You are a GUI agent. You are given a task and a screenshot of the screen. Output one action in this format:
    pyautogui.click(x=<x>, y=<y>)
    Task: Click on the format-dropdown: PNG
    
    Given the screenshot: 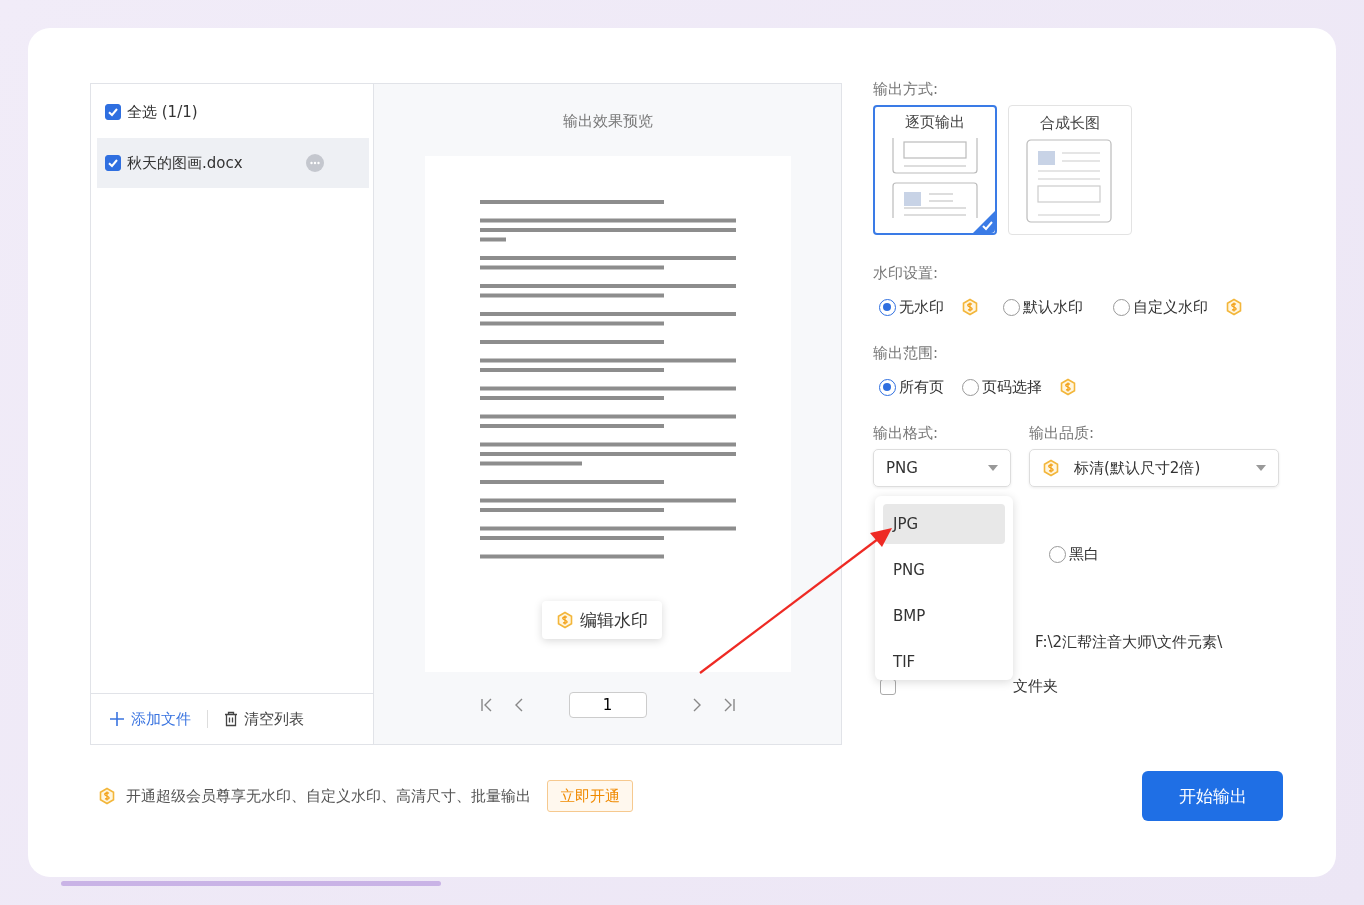 What is the action you would take?
    pyautogui.click(x=942, y=468)
    